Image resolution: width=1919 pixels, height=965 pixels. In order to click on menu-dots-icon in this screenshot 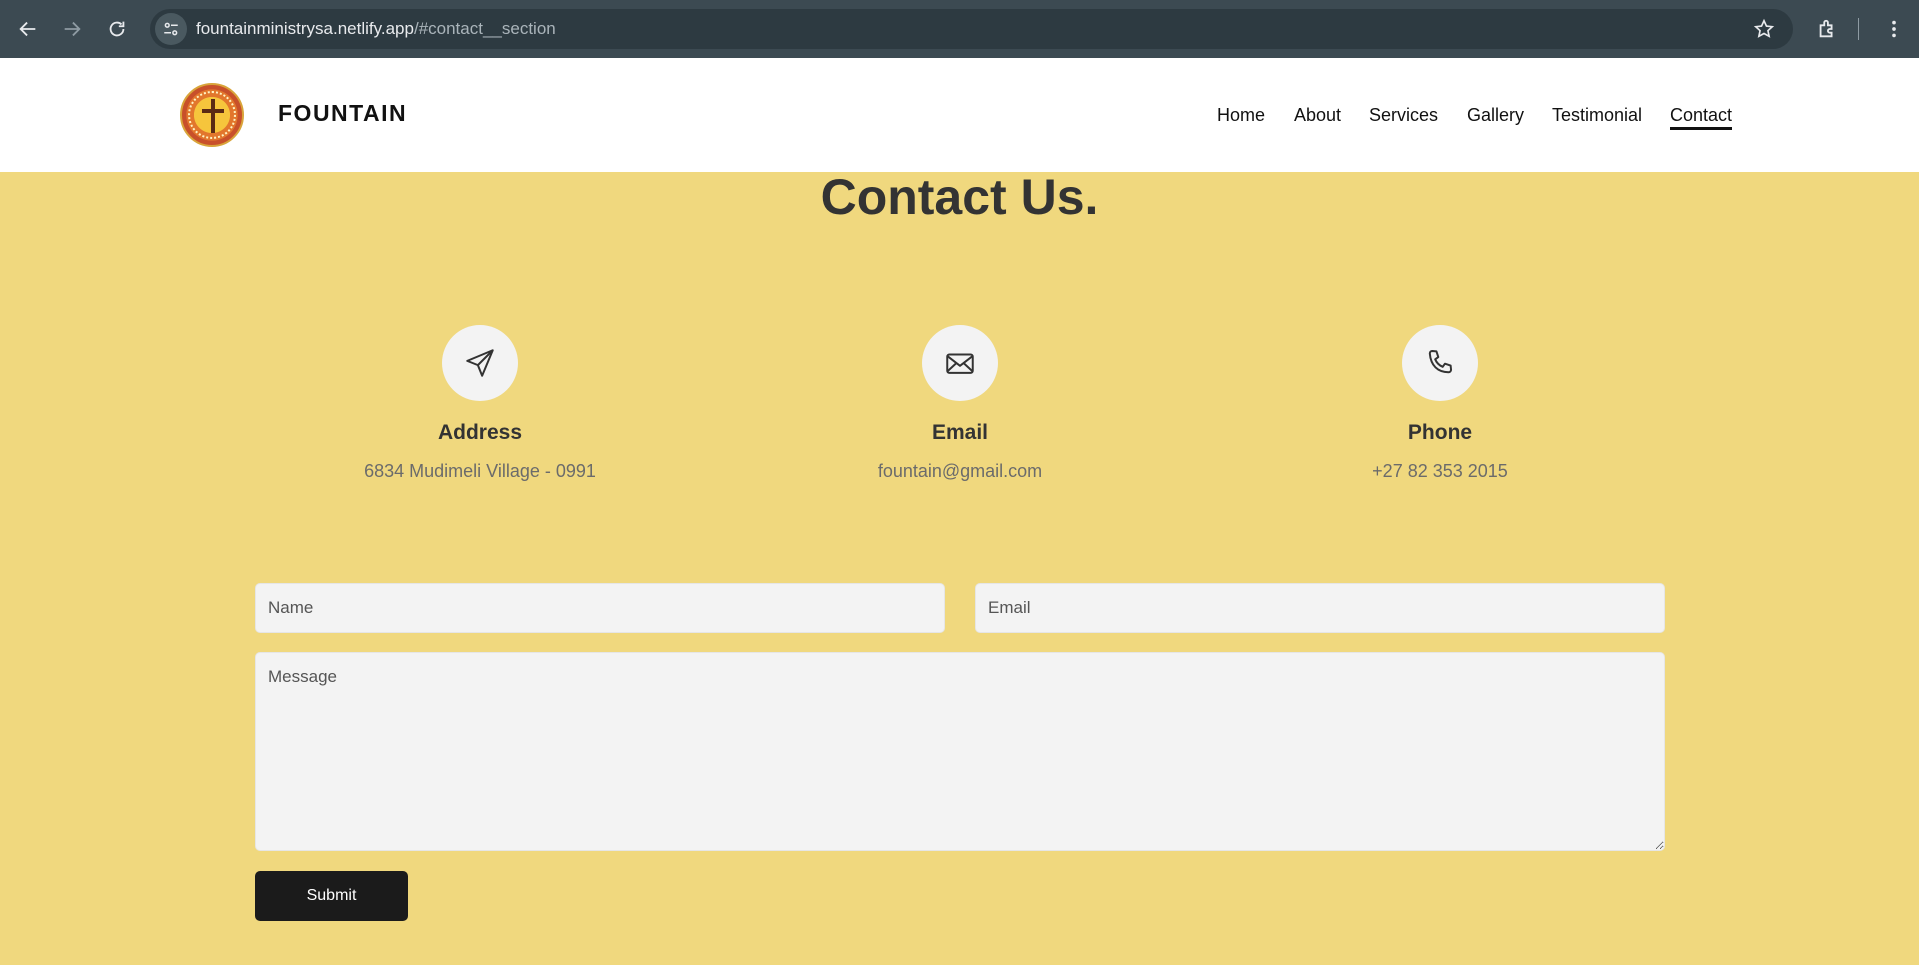, I will do `click(1894, 29)`.